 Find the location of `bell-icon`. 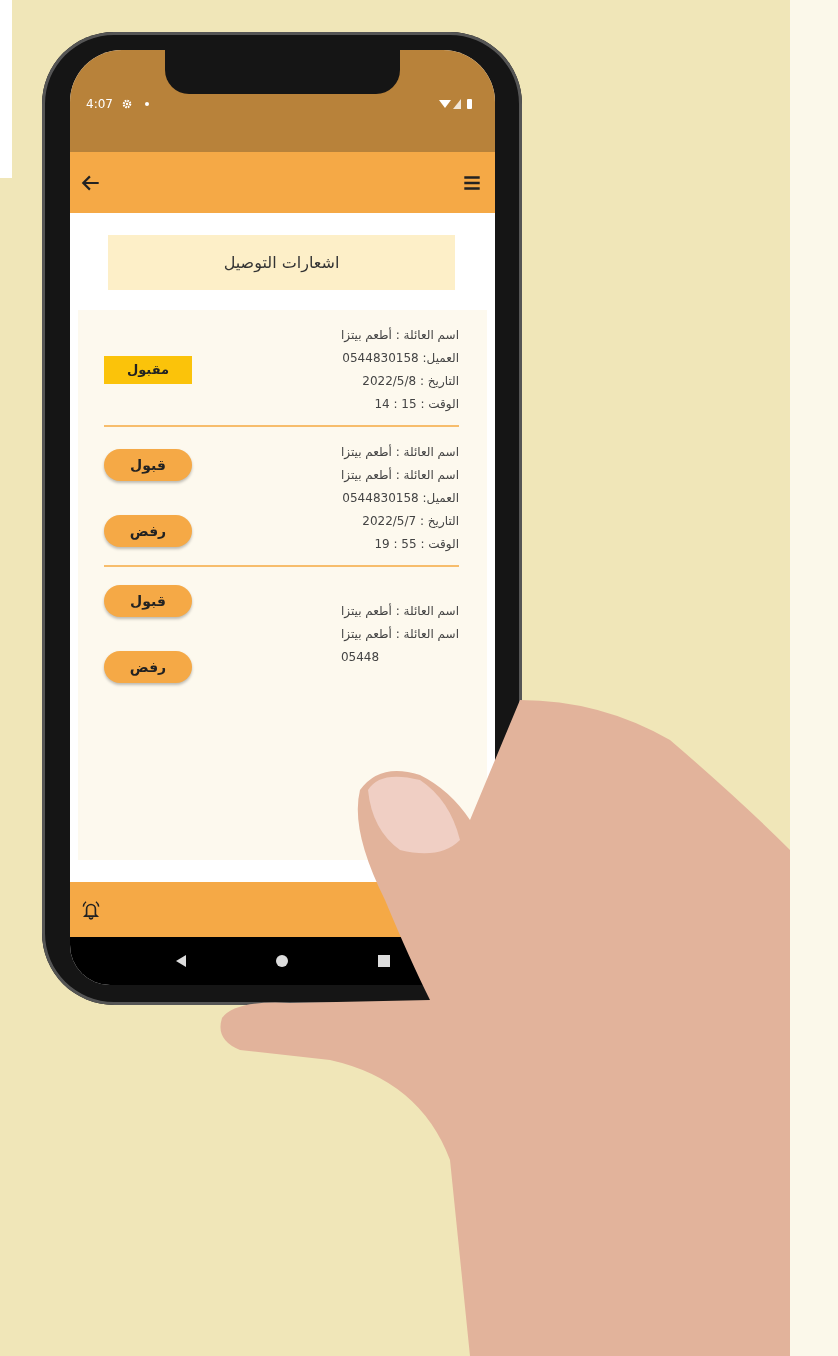

bell-icon is located at coordinates (91, 909).